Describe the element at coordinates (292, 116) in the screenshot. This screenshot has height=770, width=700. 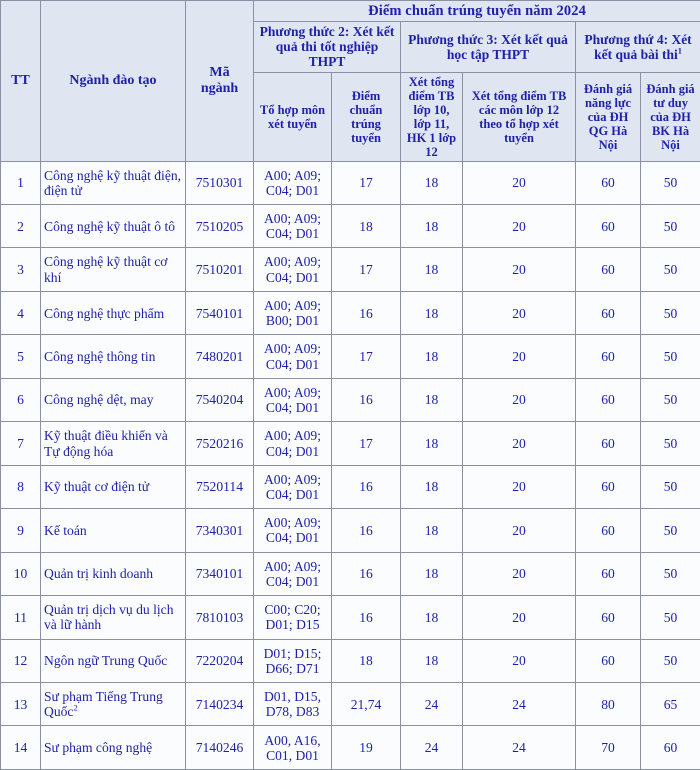
I see `column-header-subject-combination: Tổ hợp môn xét tuyển` at that location.